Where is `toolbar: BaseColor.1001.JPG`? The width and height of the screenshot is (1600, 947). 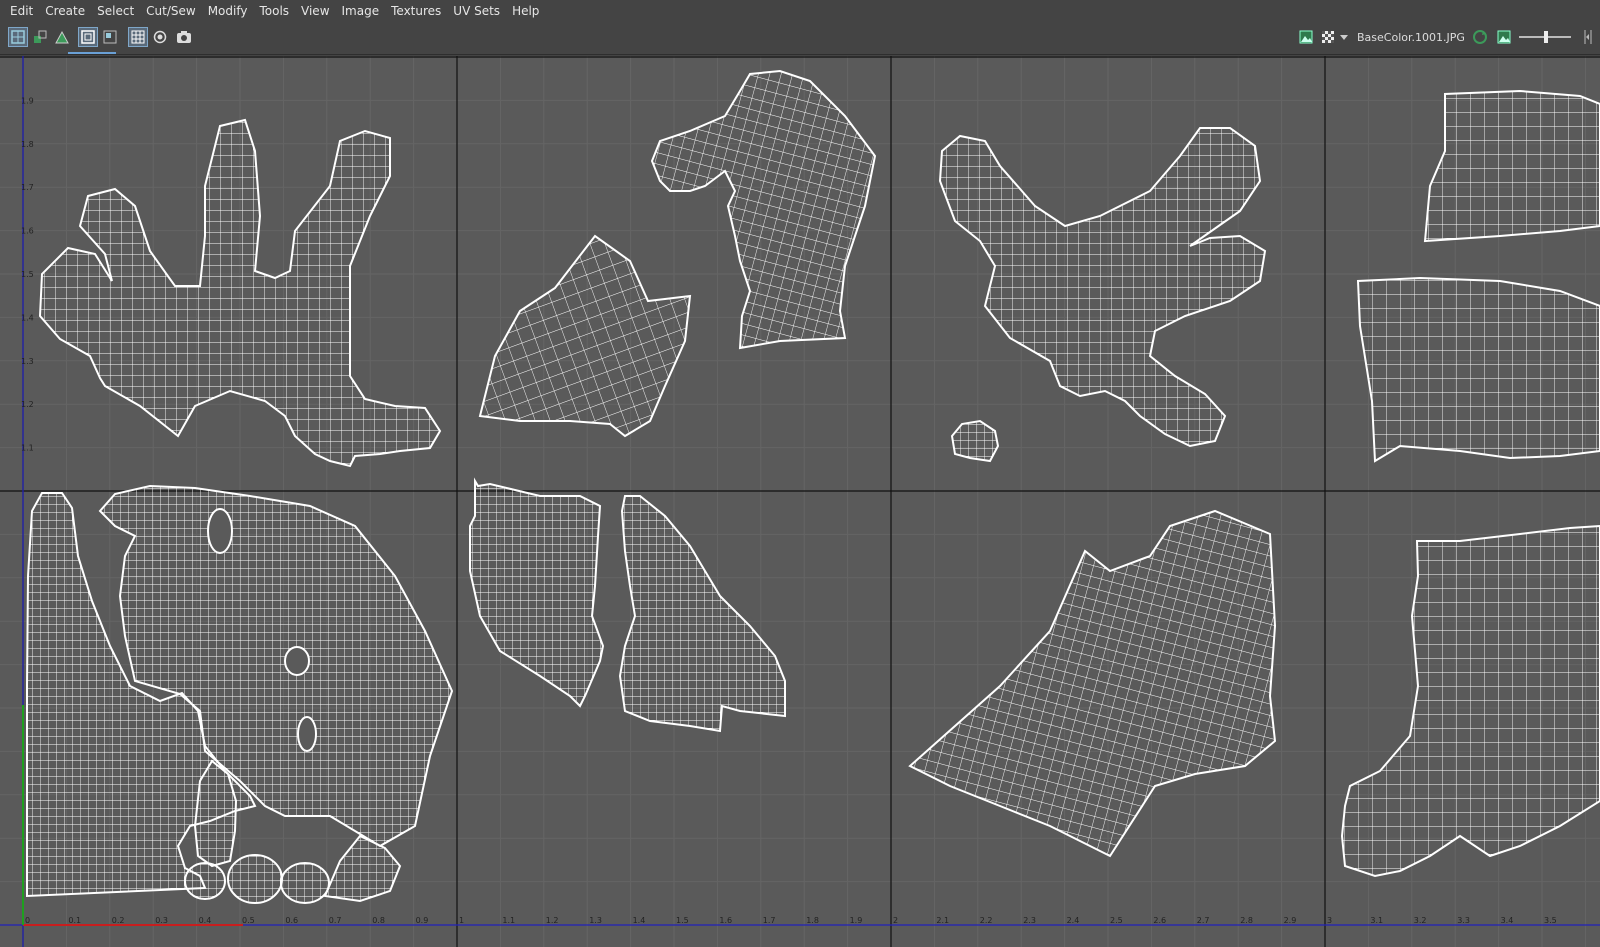
toolbar: BaseColor.1001.JPG is located at coordinates (800, 38).